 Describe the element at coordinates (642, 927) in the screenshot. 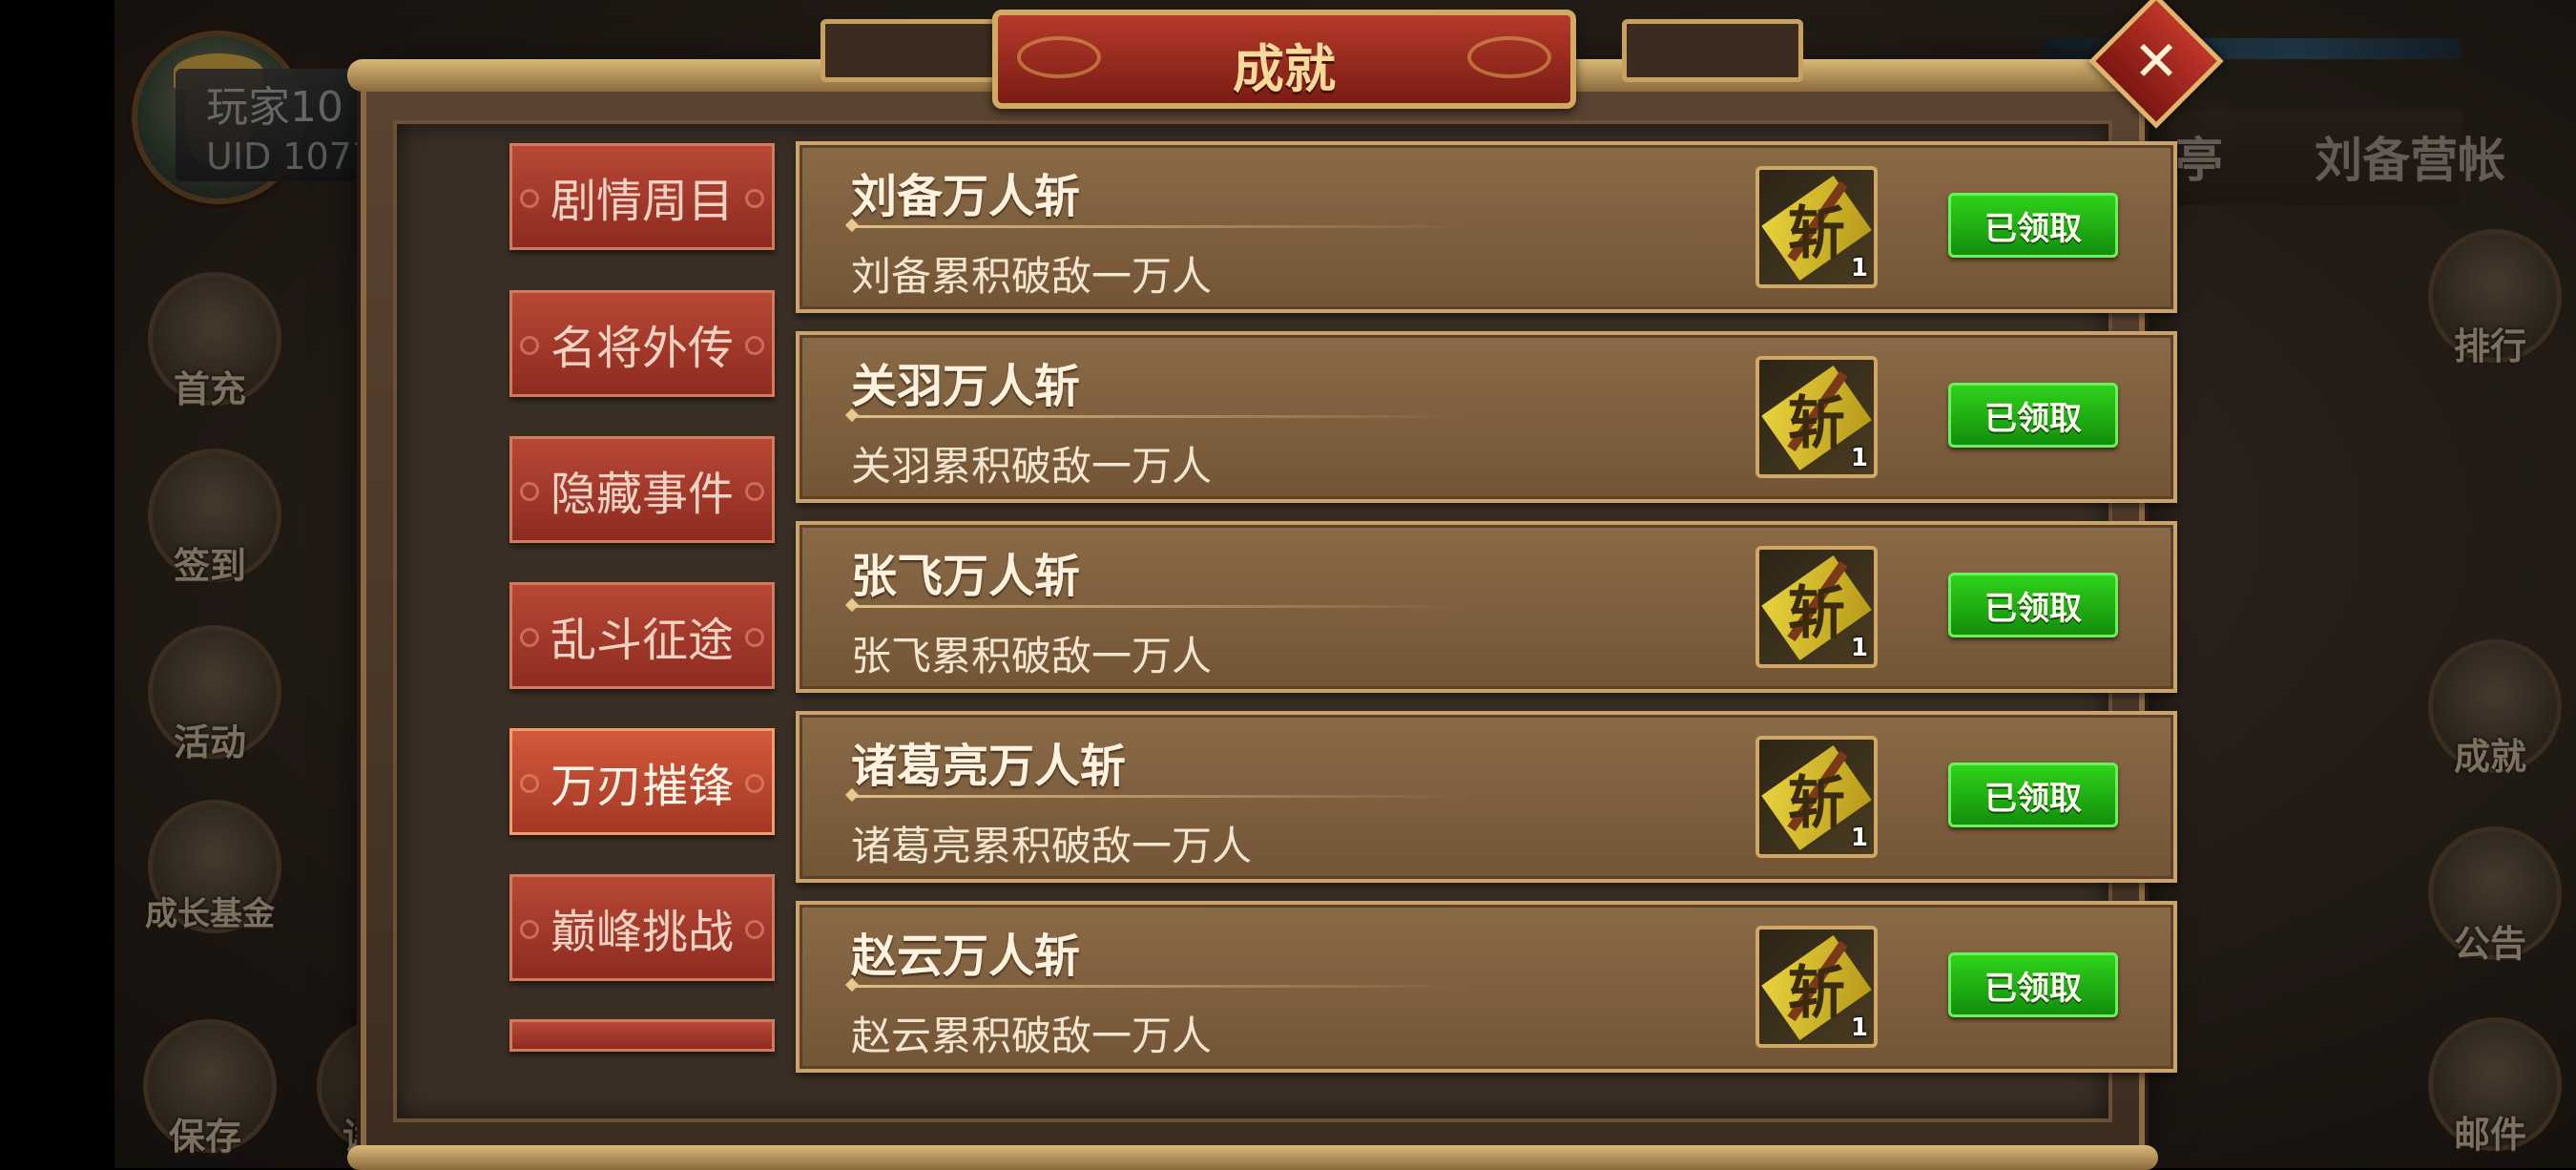

I see `category-tab-peak-challenge: 巅峰挑战` at that location.